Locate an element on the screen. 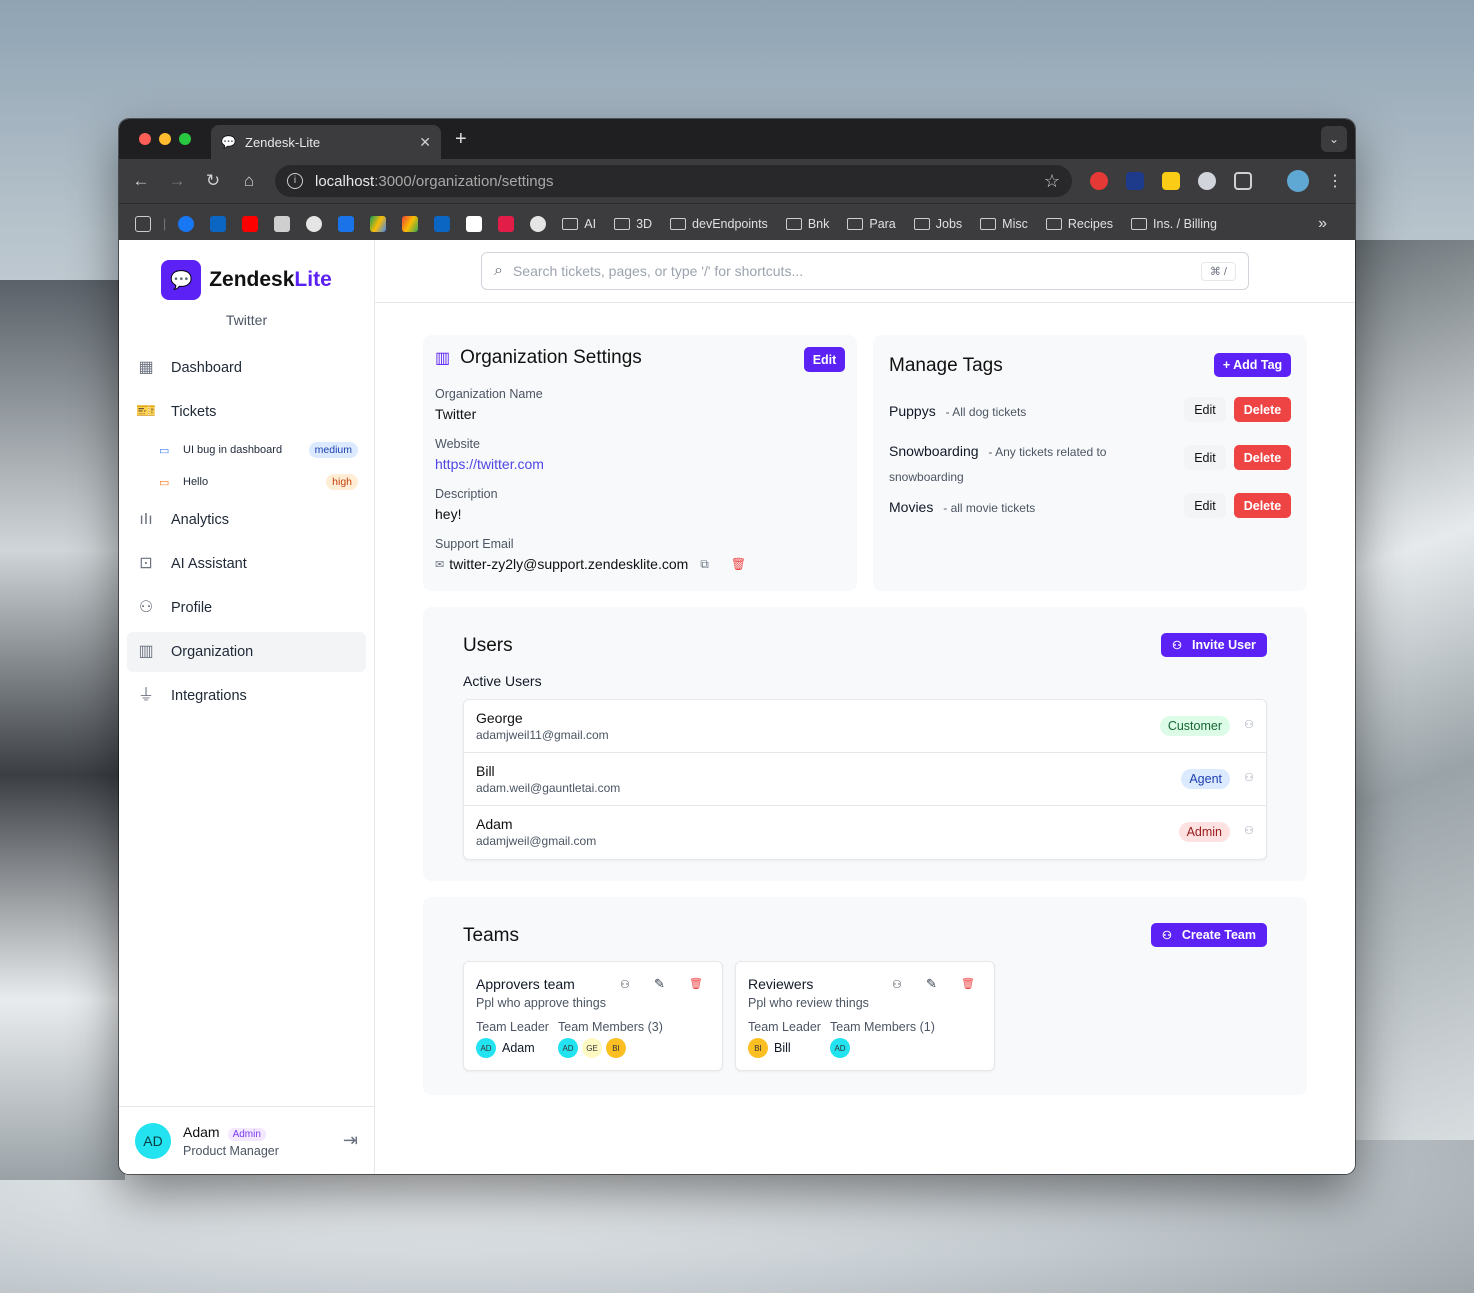  youtube-icon is located at coordinates (250, 223).